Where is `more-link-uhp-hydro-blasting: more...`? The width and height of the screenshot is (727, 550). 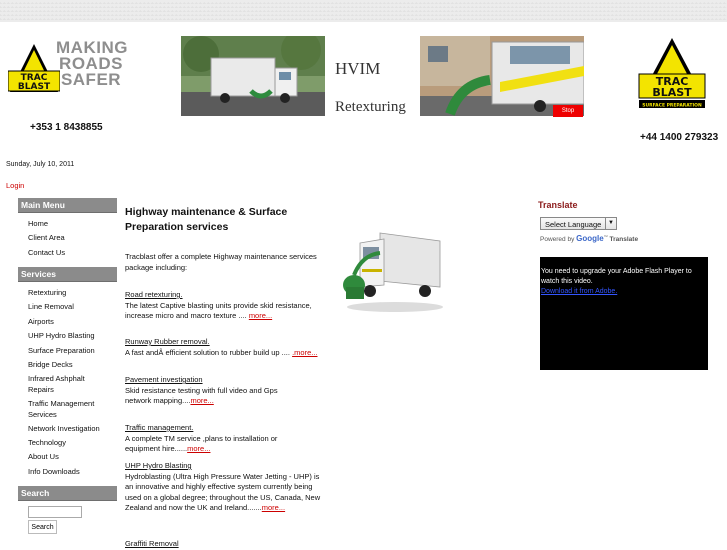 more-link-uhp-hydro-blasting: more... is located at coordinates (273, 507).